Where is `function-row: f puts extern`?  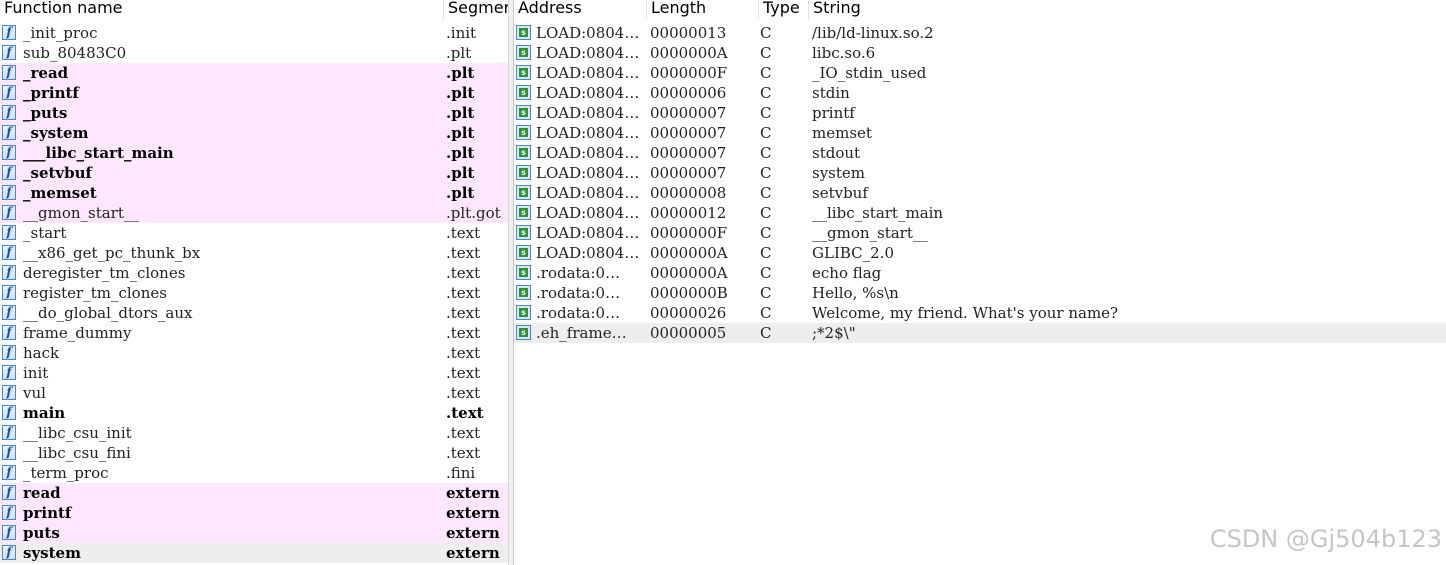
function-row: f puts extern is located at coordinates (254, 533).